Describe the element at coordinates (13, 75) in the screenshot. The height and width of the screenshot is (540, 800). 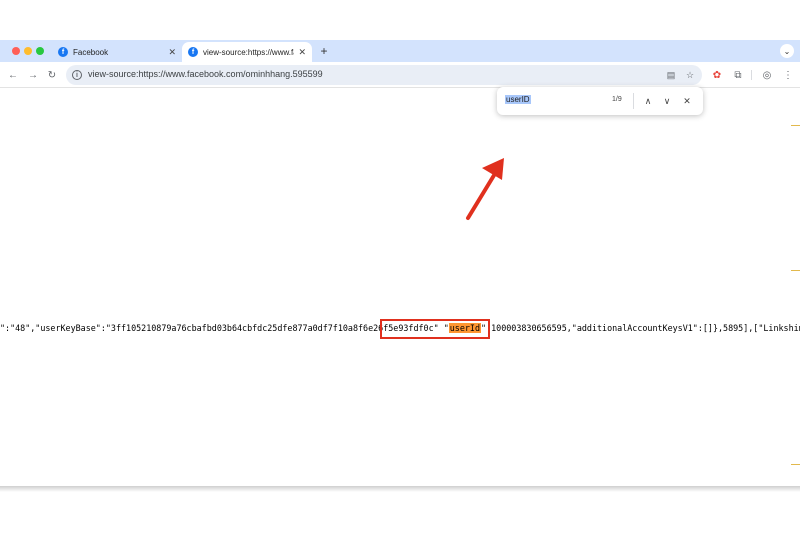
I see `back-button: ←` at that location.